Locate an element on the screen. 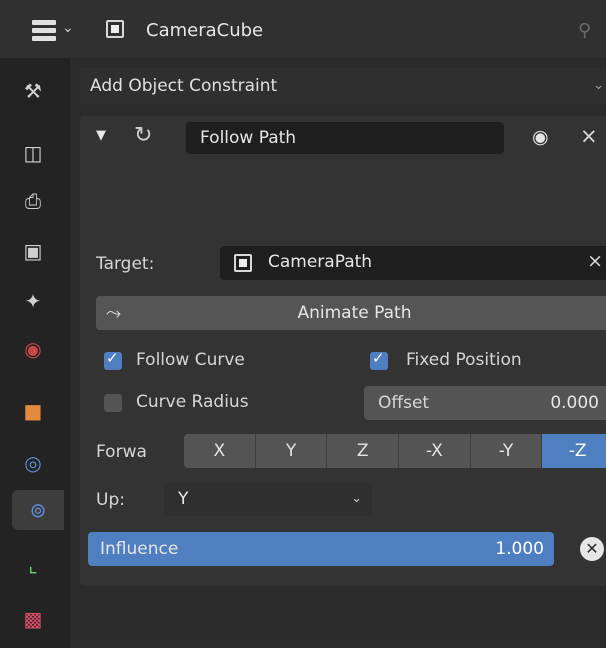 Image resolution: width=606 pixels, height=648 pixels. tool-icon: ⚒ is located at coordinates (33, 91).